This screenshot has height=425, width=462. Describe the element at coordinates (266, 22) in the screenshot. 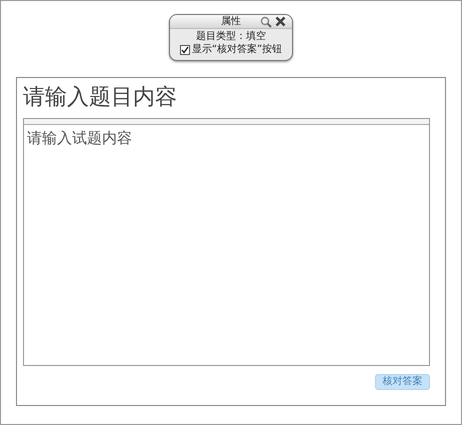

I see `search-icon` at that location.